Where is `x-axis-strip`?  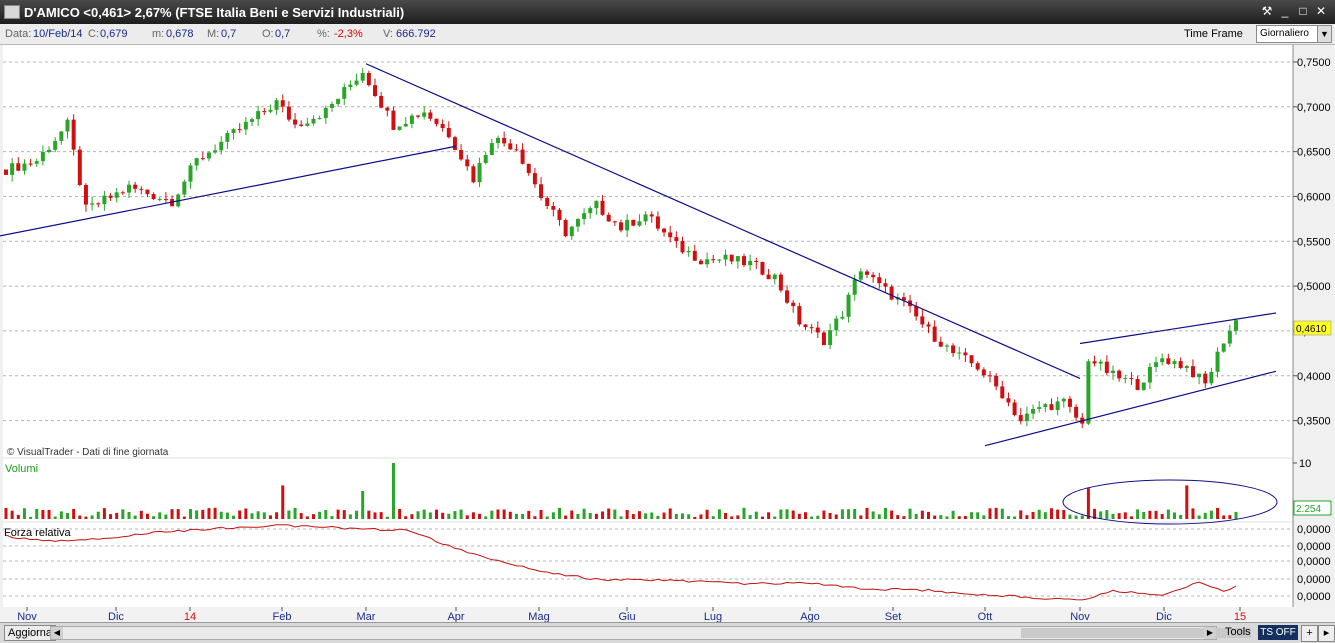 x-axis-strip is located at coordinates (667, 614).